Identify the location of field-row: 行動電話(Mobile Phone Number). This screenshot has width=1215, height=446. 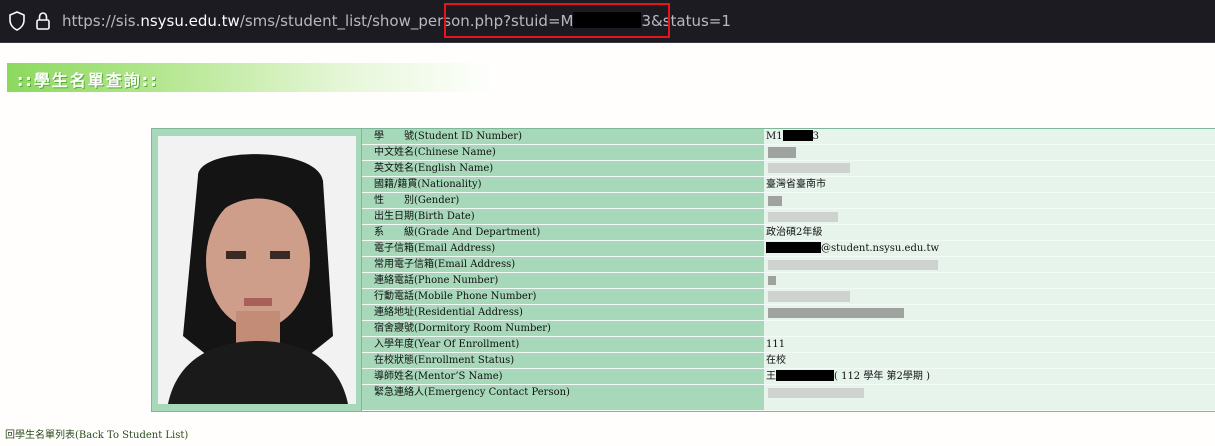
(788, 297).